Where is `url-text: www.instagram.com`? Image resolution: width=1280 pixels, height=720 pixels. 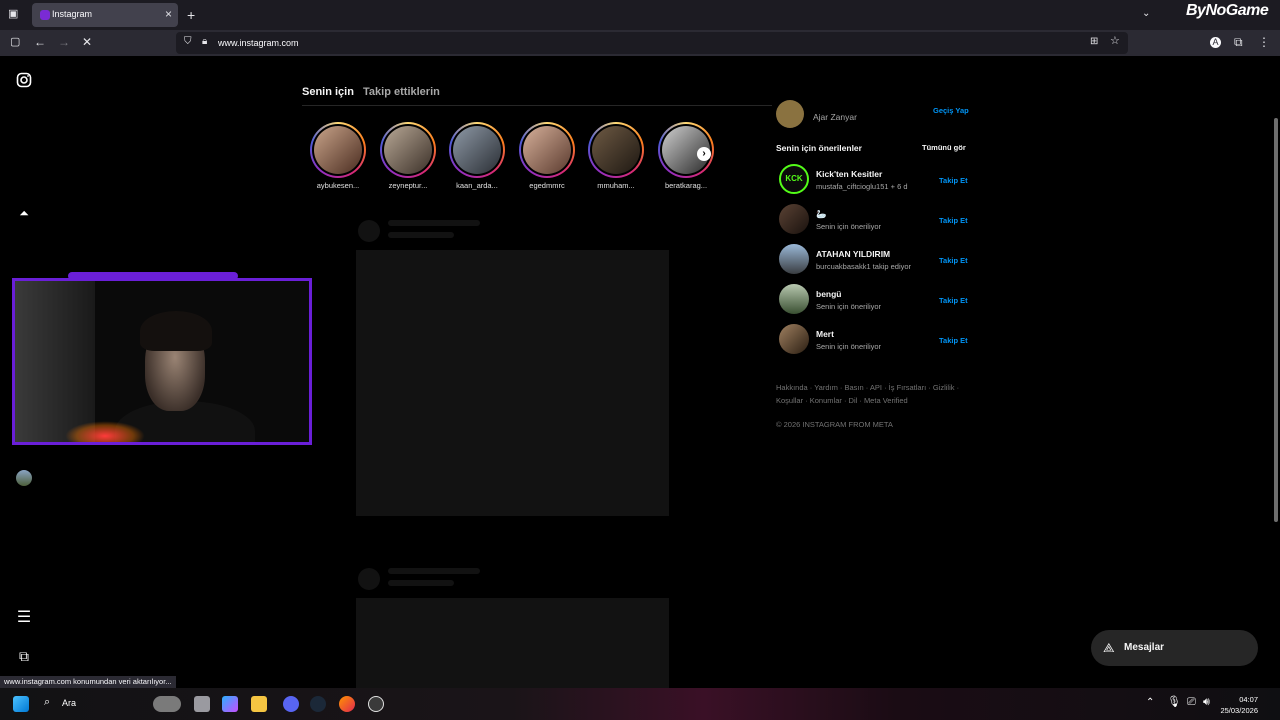
url-text: www.instagram.com is located at coordinates (258, 43).